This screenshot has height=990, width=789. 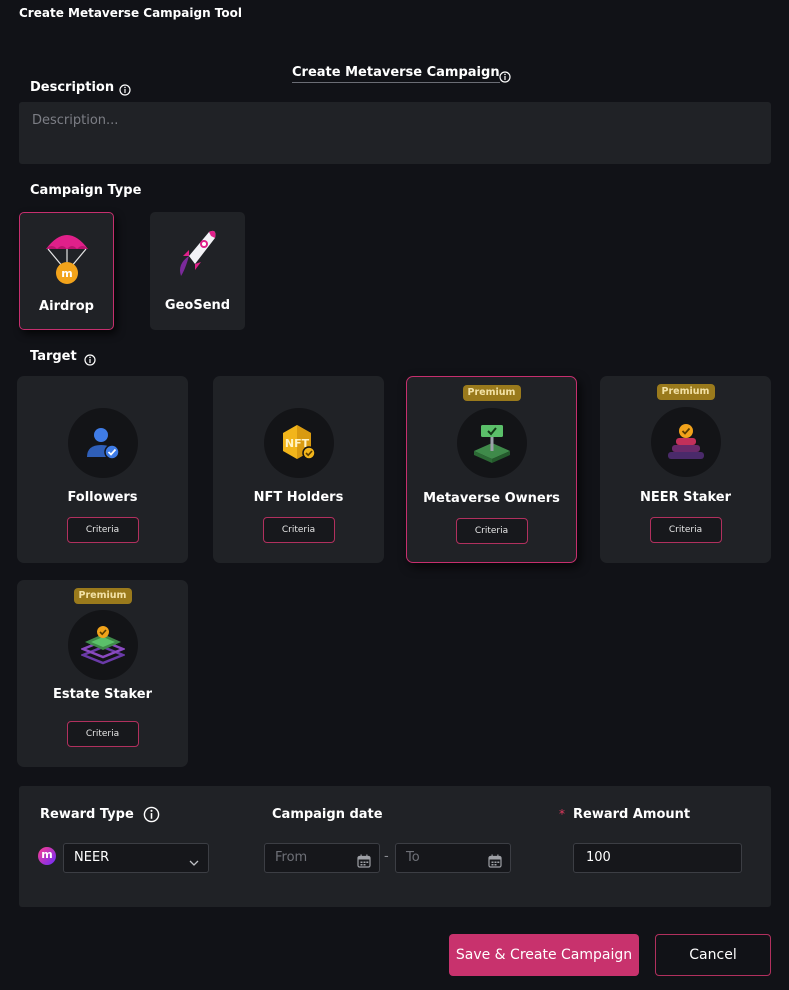 What do you see at coordinates (413, 857) in the screenshot?
I see `date-to-placeholder: To` at bounding box center [413, 857].